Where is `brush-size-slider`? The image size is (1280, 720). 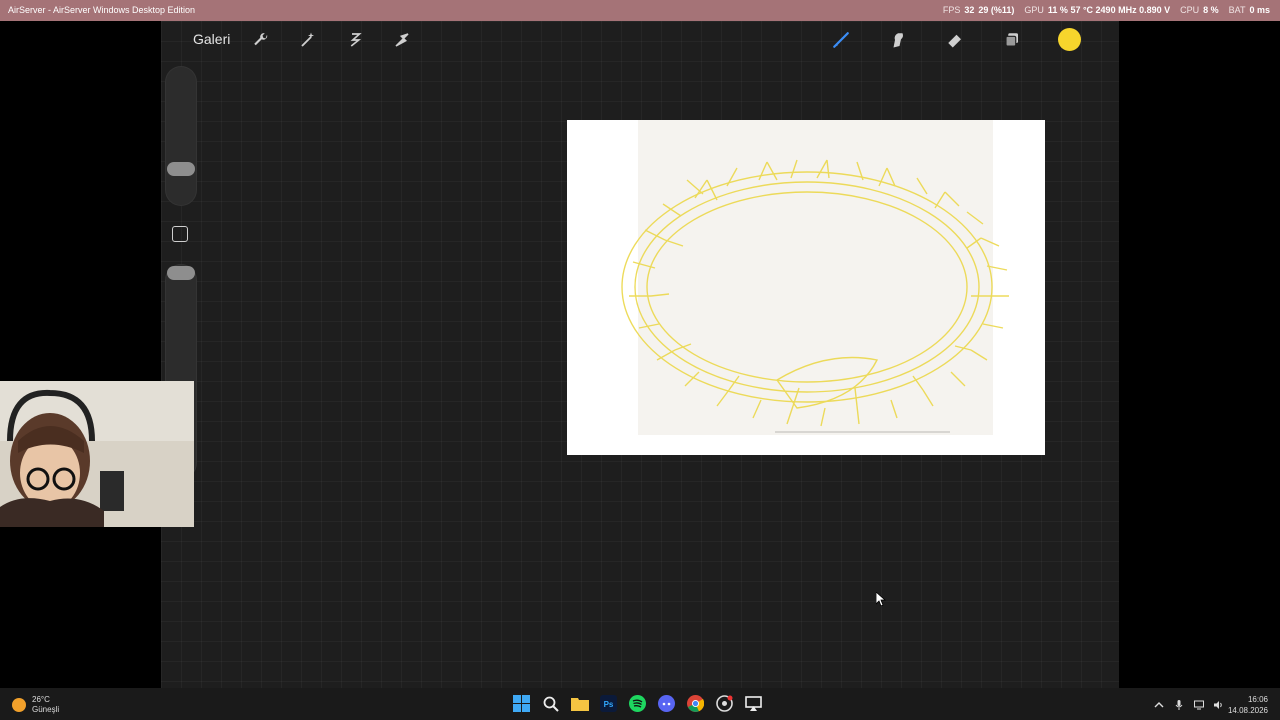
brush-size-slider is located at coordinates (181, 136).